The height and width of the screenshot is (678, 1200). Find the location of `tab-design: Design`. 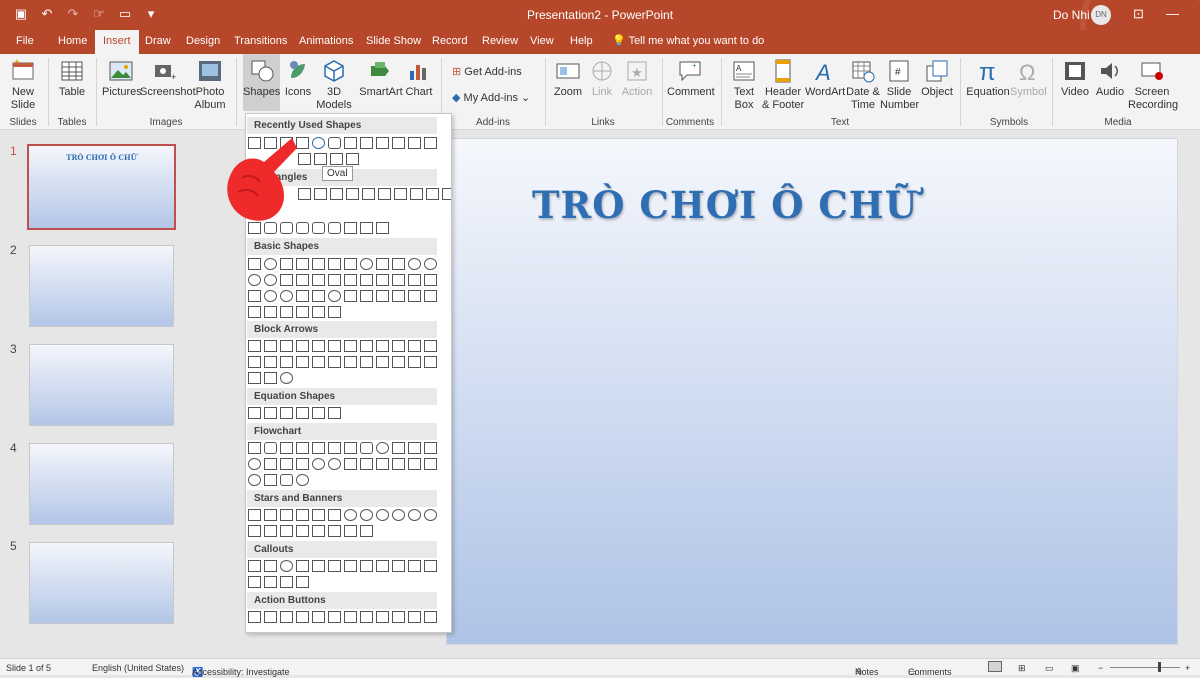

tab-design: Design is located at coordinates (203, 41).